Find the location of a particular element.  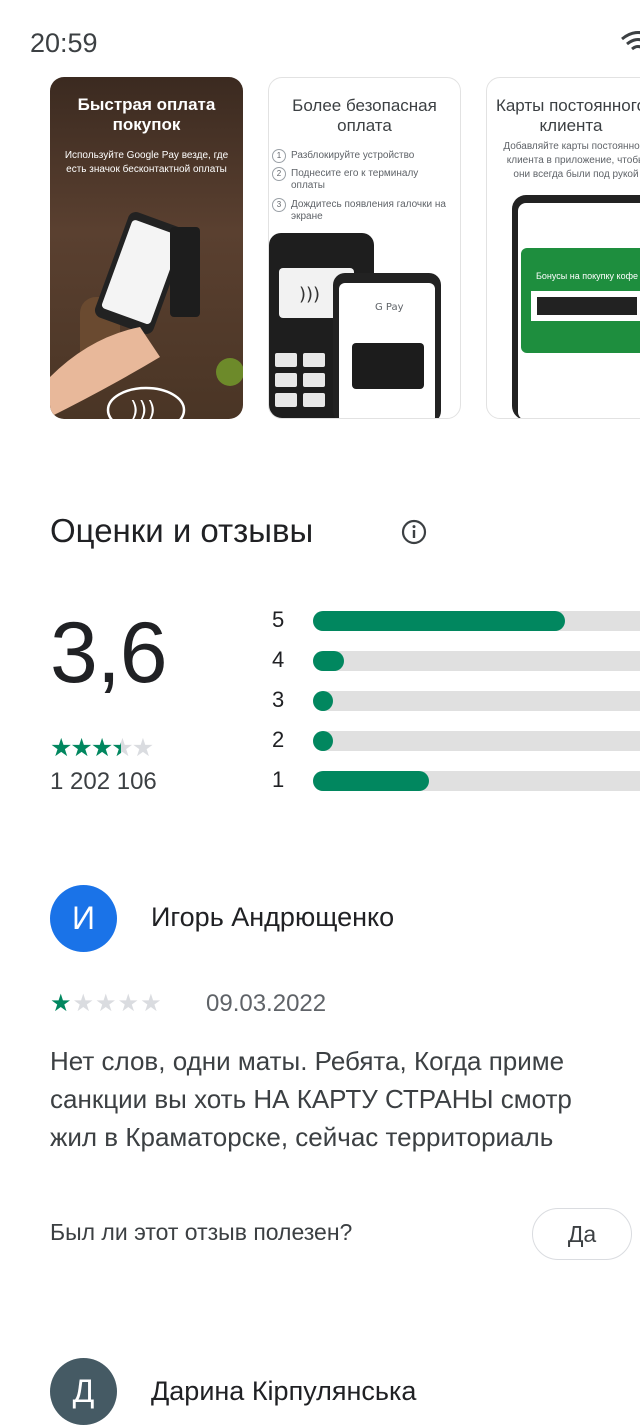

rating-bar-label: 4 is located at coordinates (278, 659).